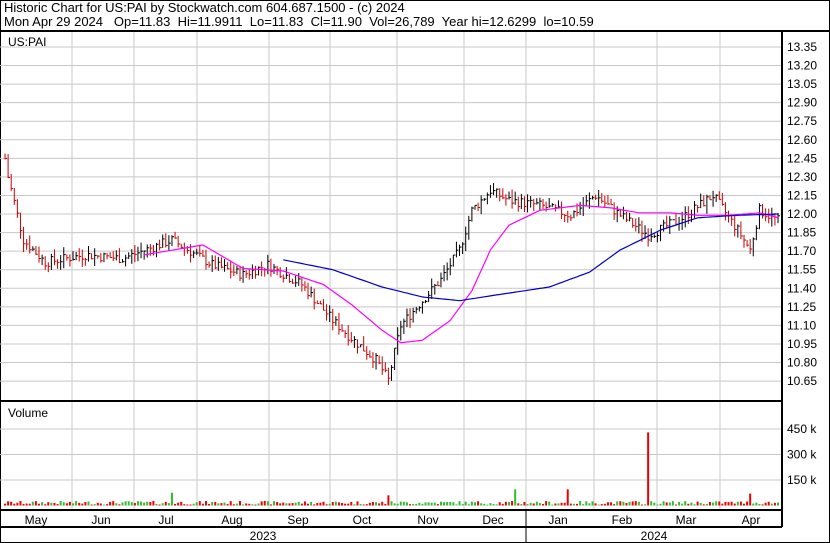 Image resolution: width=830 pixels, height=543 pixels. Describe the element at coordinates (28, 413) in the screenshot. I see `volume-label: Volume` at that location.